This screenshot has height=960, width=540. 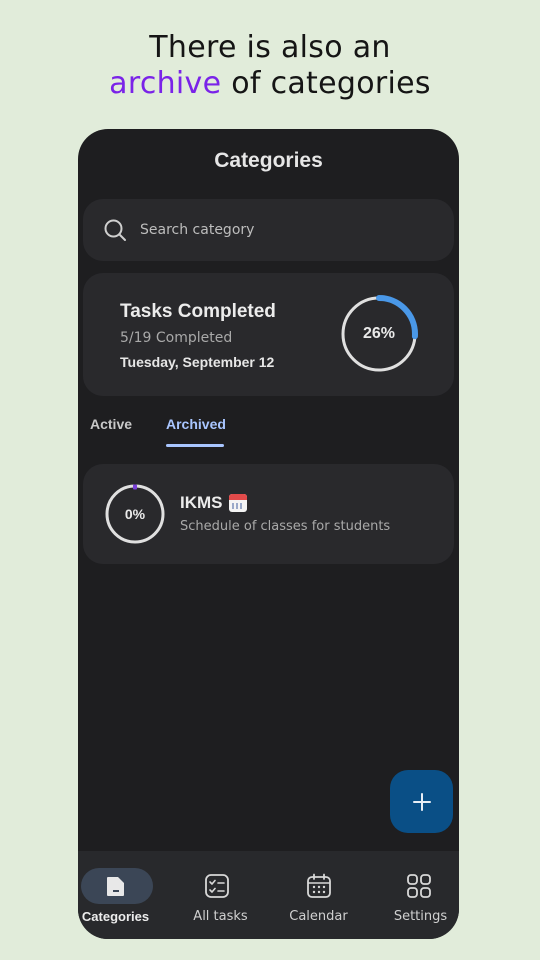 I want to click on category-description: Schedule of classes for students, so click(x=285, y=526).